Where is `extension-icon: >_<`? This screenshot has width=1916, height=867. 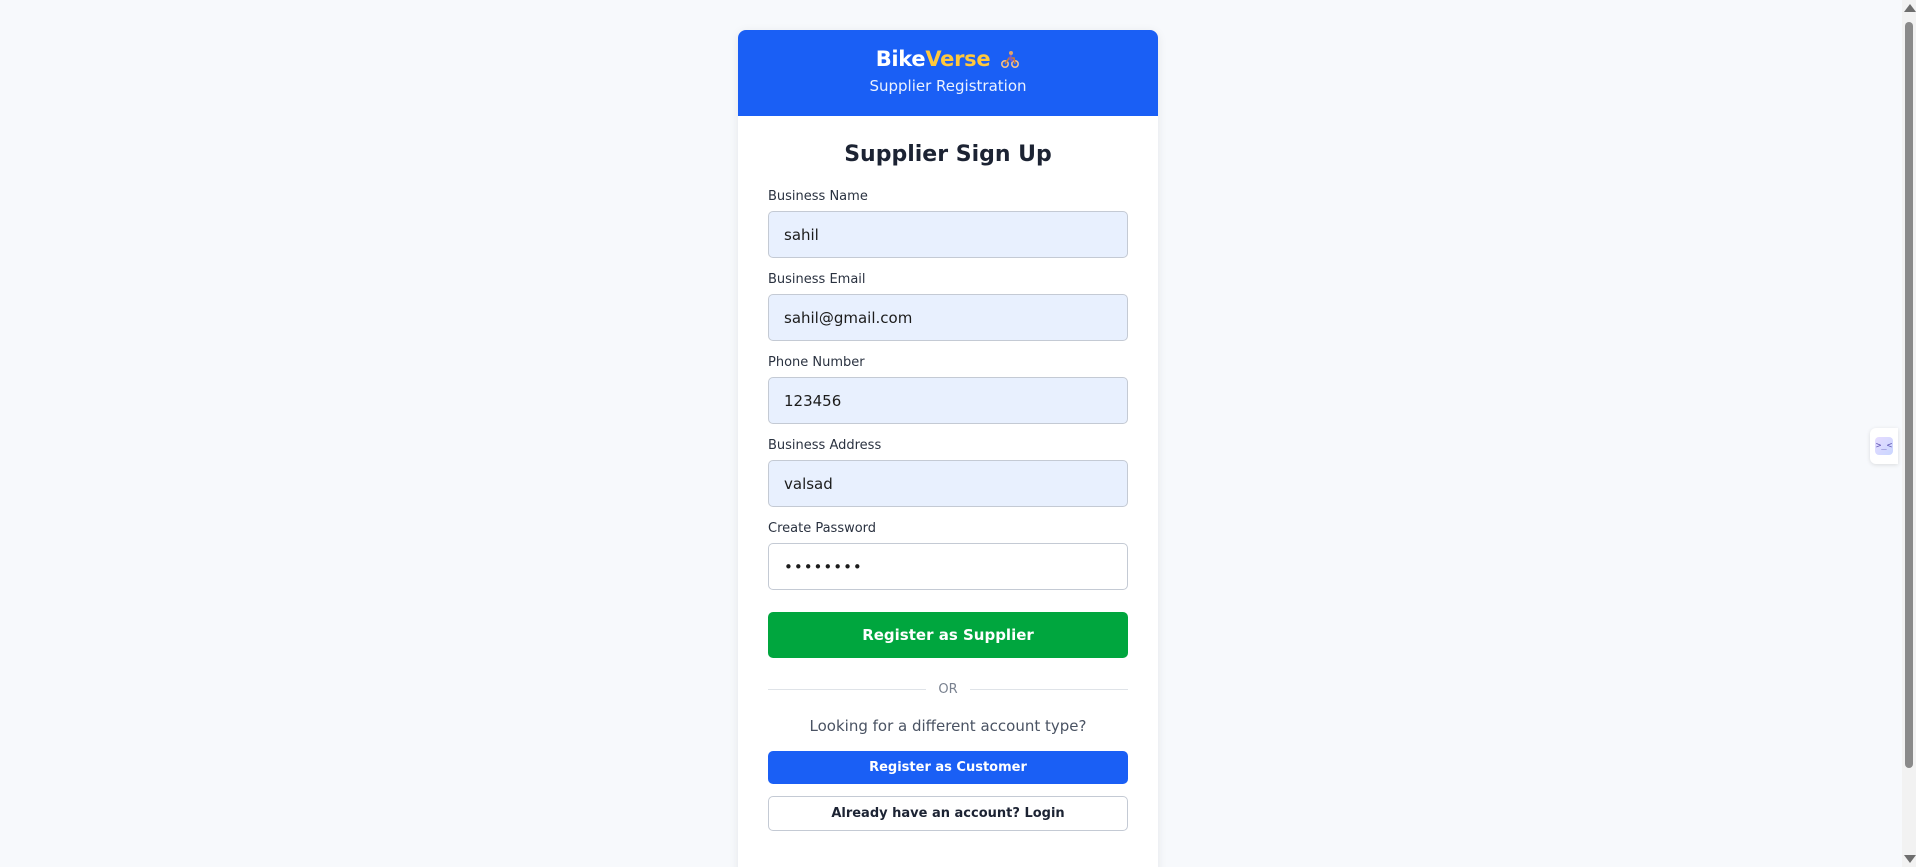
extension-icon: >_< is located at coordinates (1884, 446).